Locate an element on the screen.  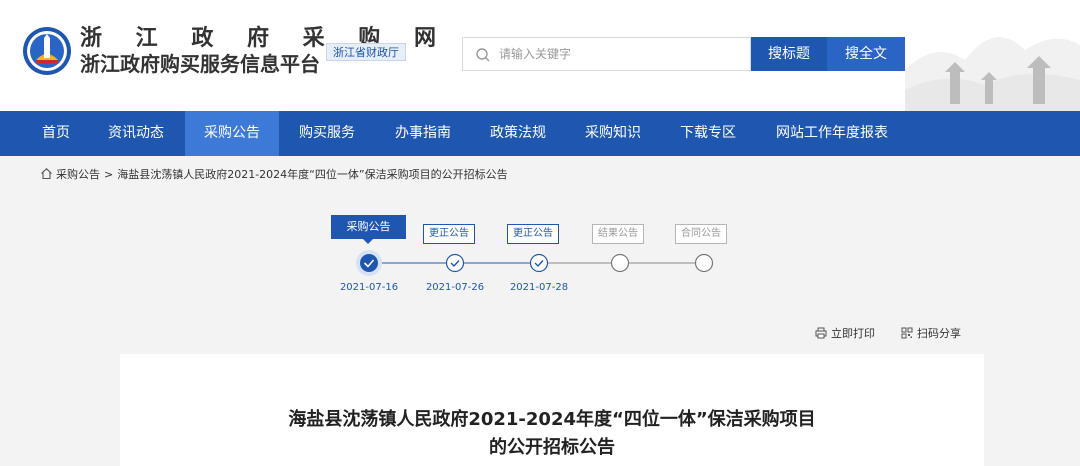
progress-track is located at coordinates (535, 263).